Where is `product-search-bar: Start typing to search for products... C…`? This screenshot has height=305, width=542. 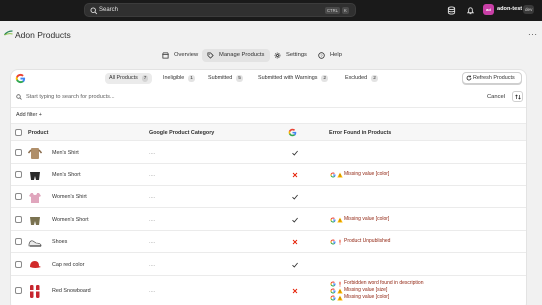 product-search-bar: Start typing to search for products... C… is located at coordinates (268, 97).